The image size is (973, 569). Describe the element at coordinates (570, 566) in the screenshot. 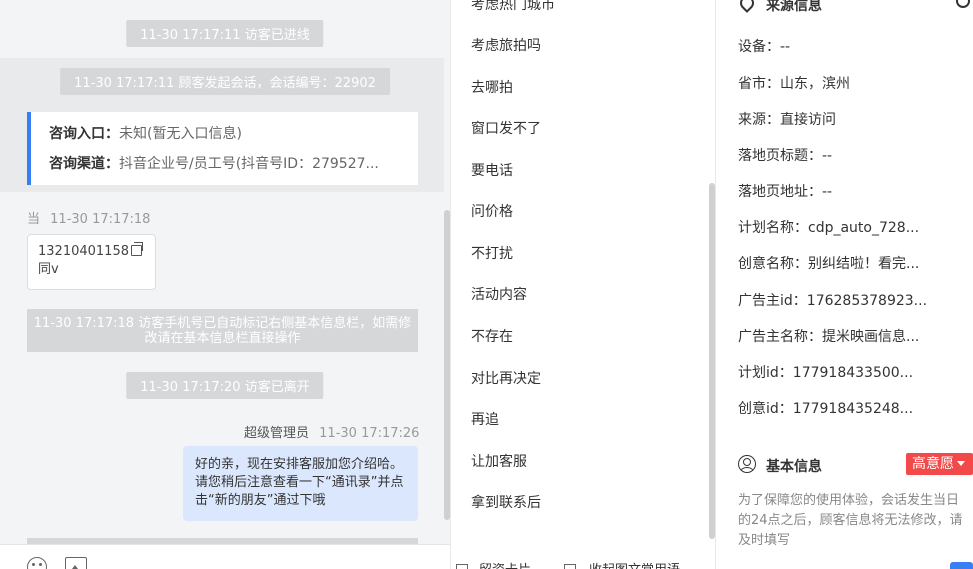

I see `collapse-icon` at that location.